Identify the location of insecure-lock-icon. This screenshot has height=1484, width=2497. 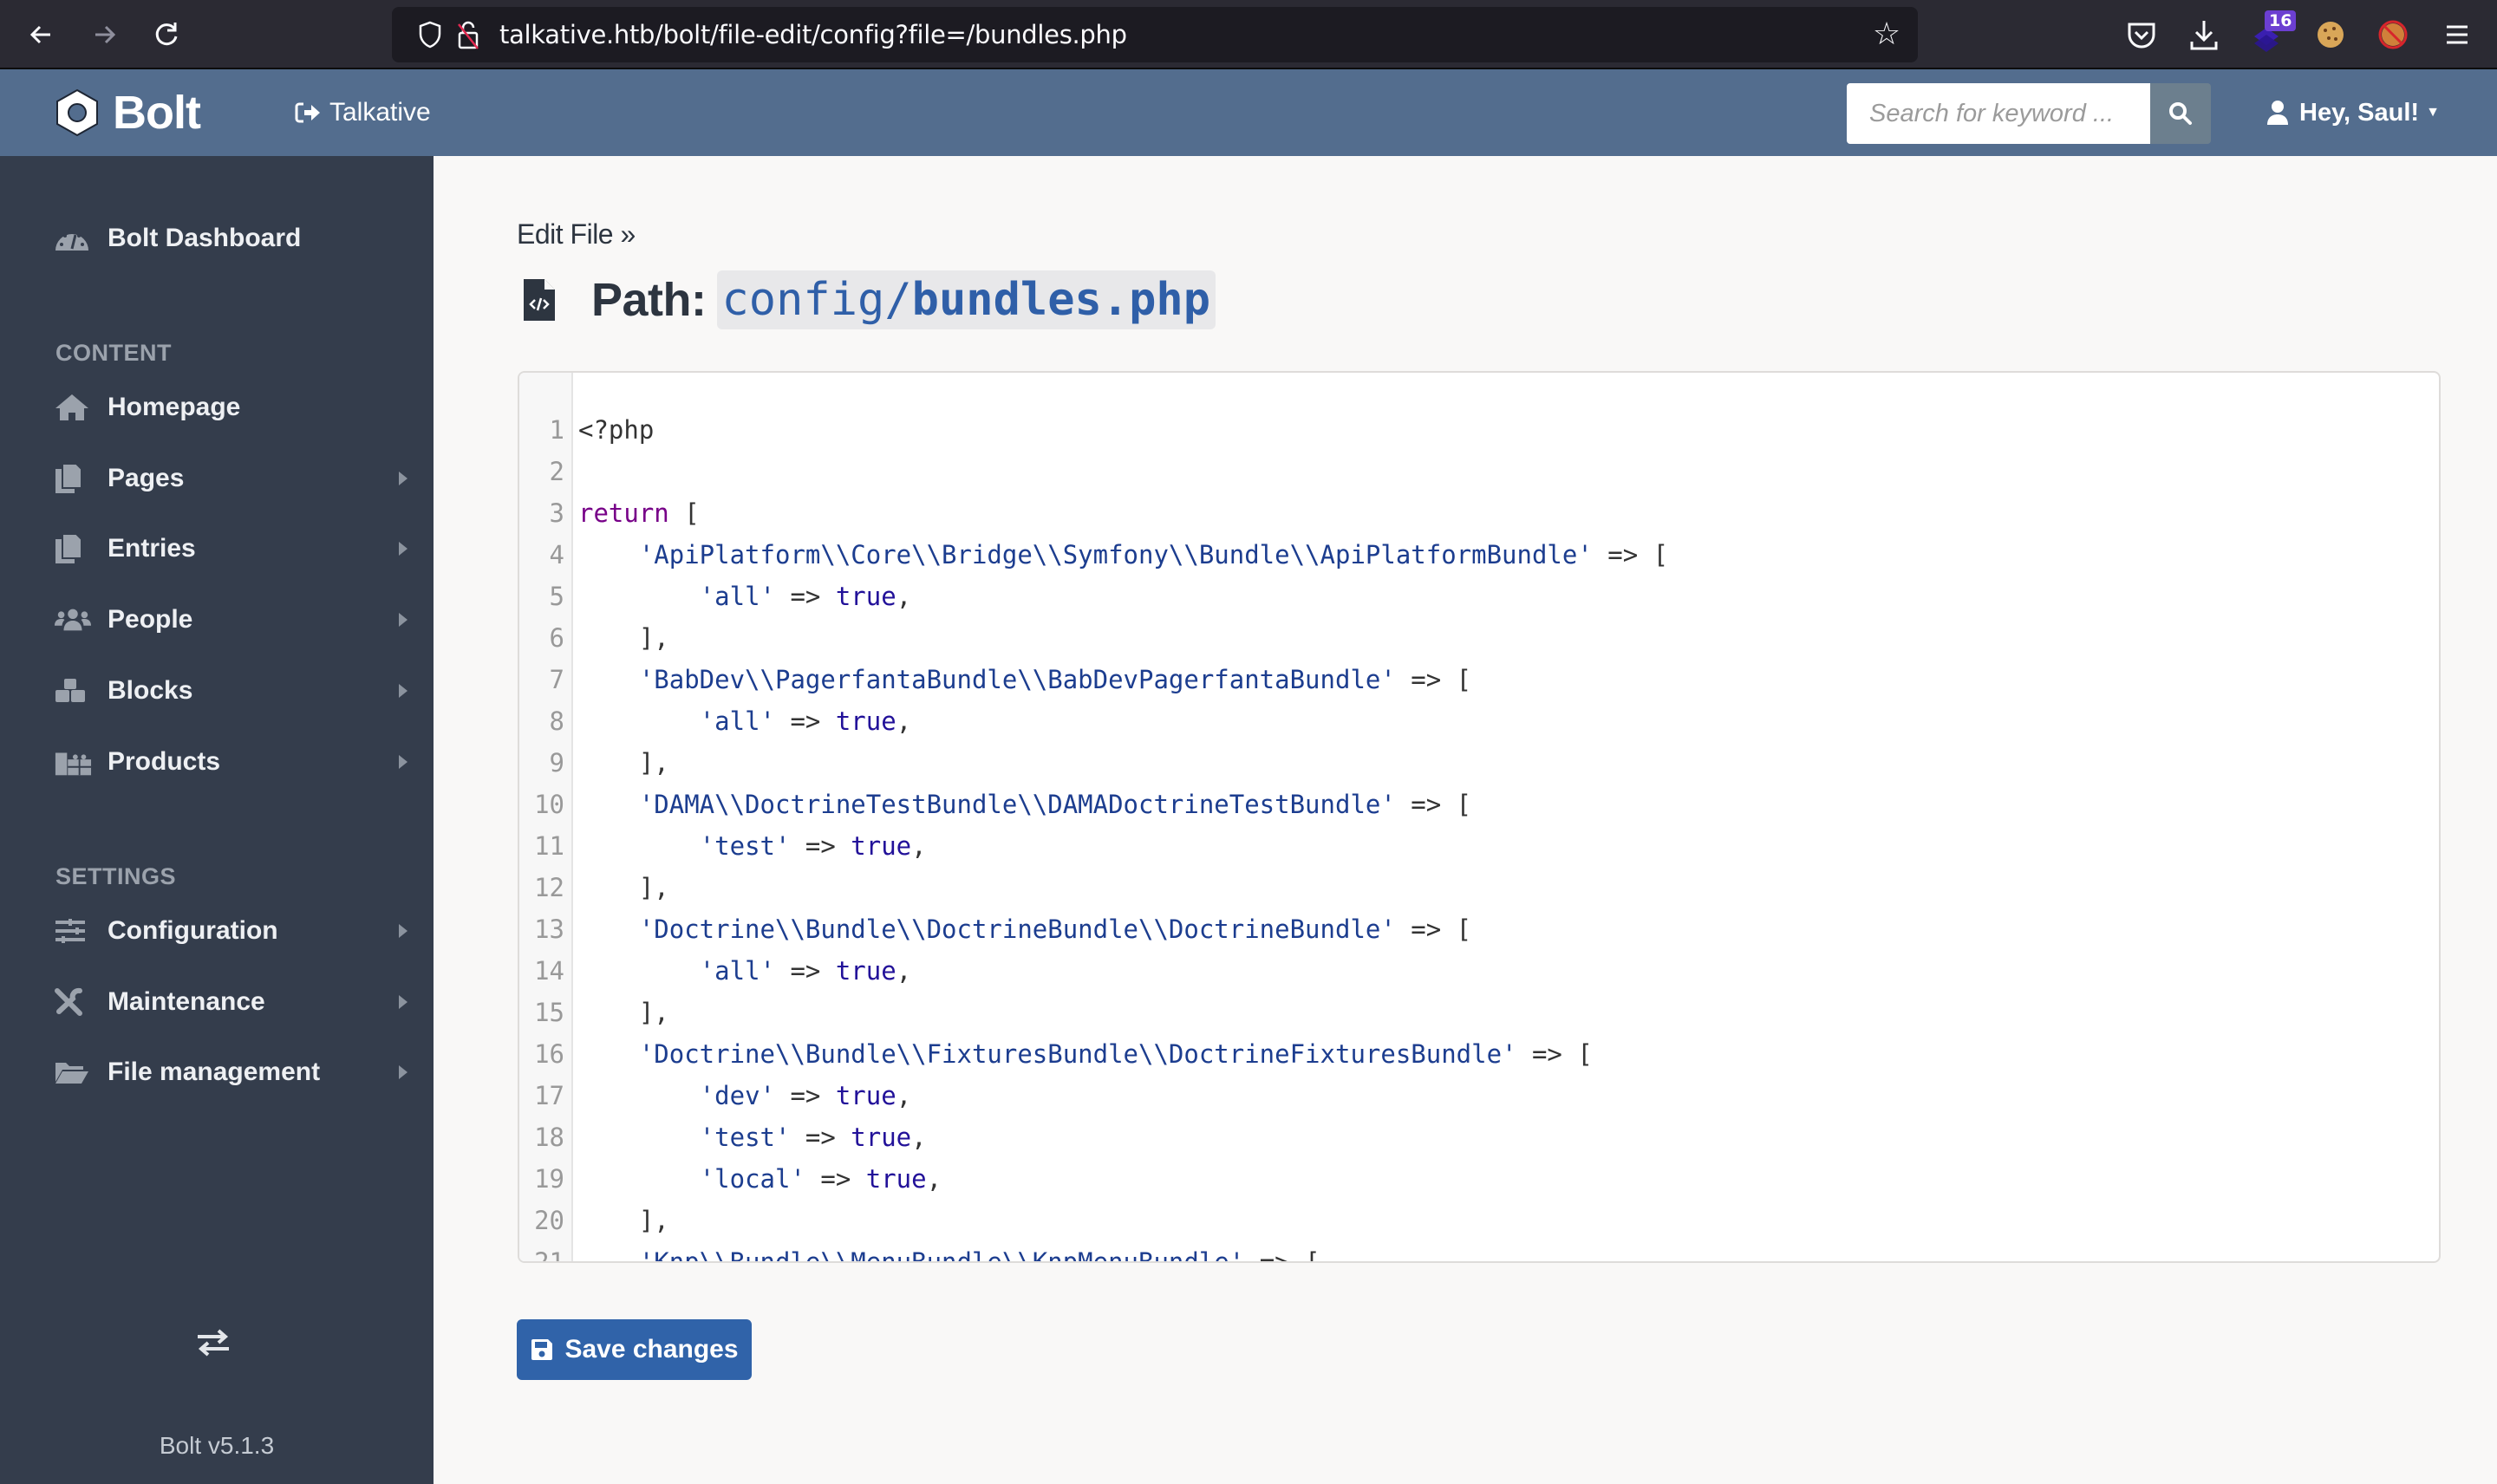
(468, 34).